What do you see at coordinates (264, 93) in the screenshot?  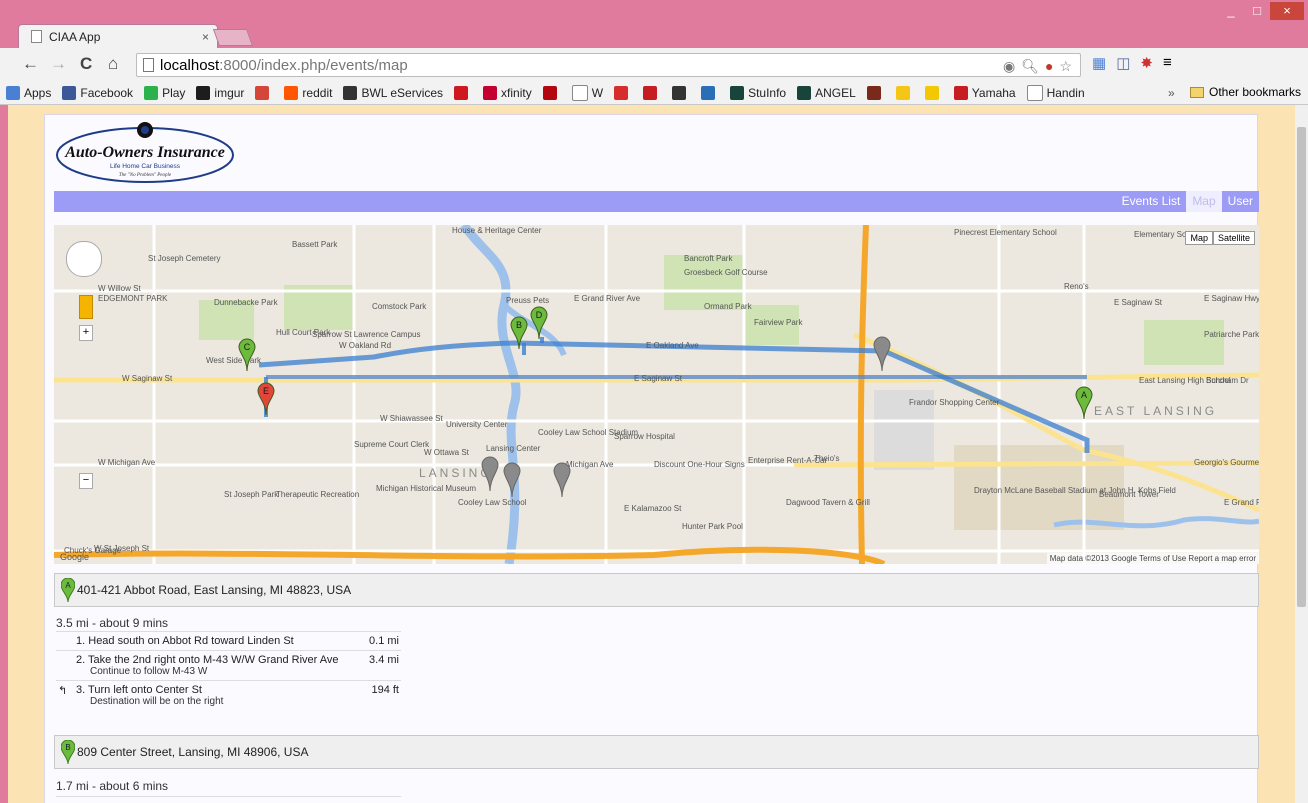 I see `bookmark-gmail` at bounding box center [264, 93].